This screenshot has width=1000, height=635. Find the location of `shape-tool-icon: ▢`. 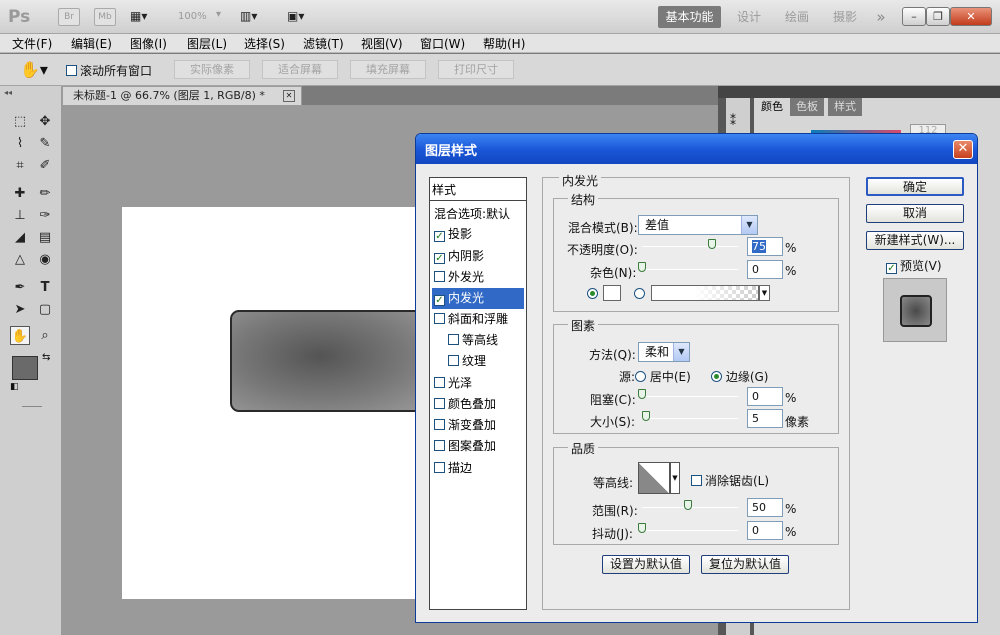

shape-tool-icon: ▢ is located at coordinates (45, 309).